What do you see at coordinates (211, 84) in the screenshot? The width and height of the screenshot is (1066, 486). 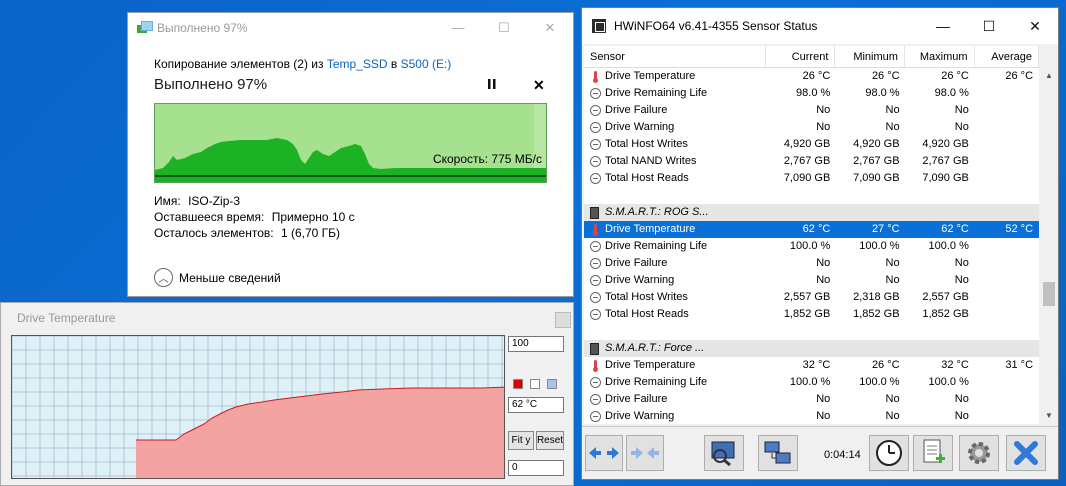 I see `percent-complete: Выполнено 97%` at bounding box center [211, 84].